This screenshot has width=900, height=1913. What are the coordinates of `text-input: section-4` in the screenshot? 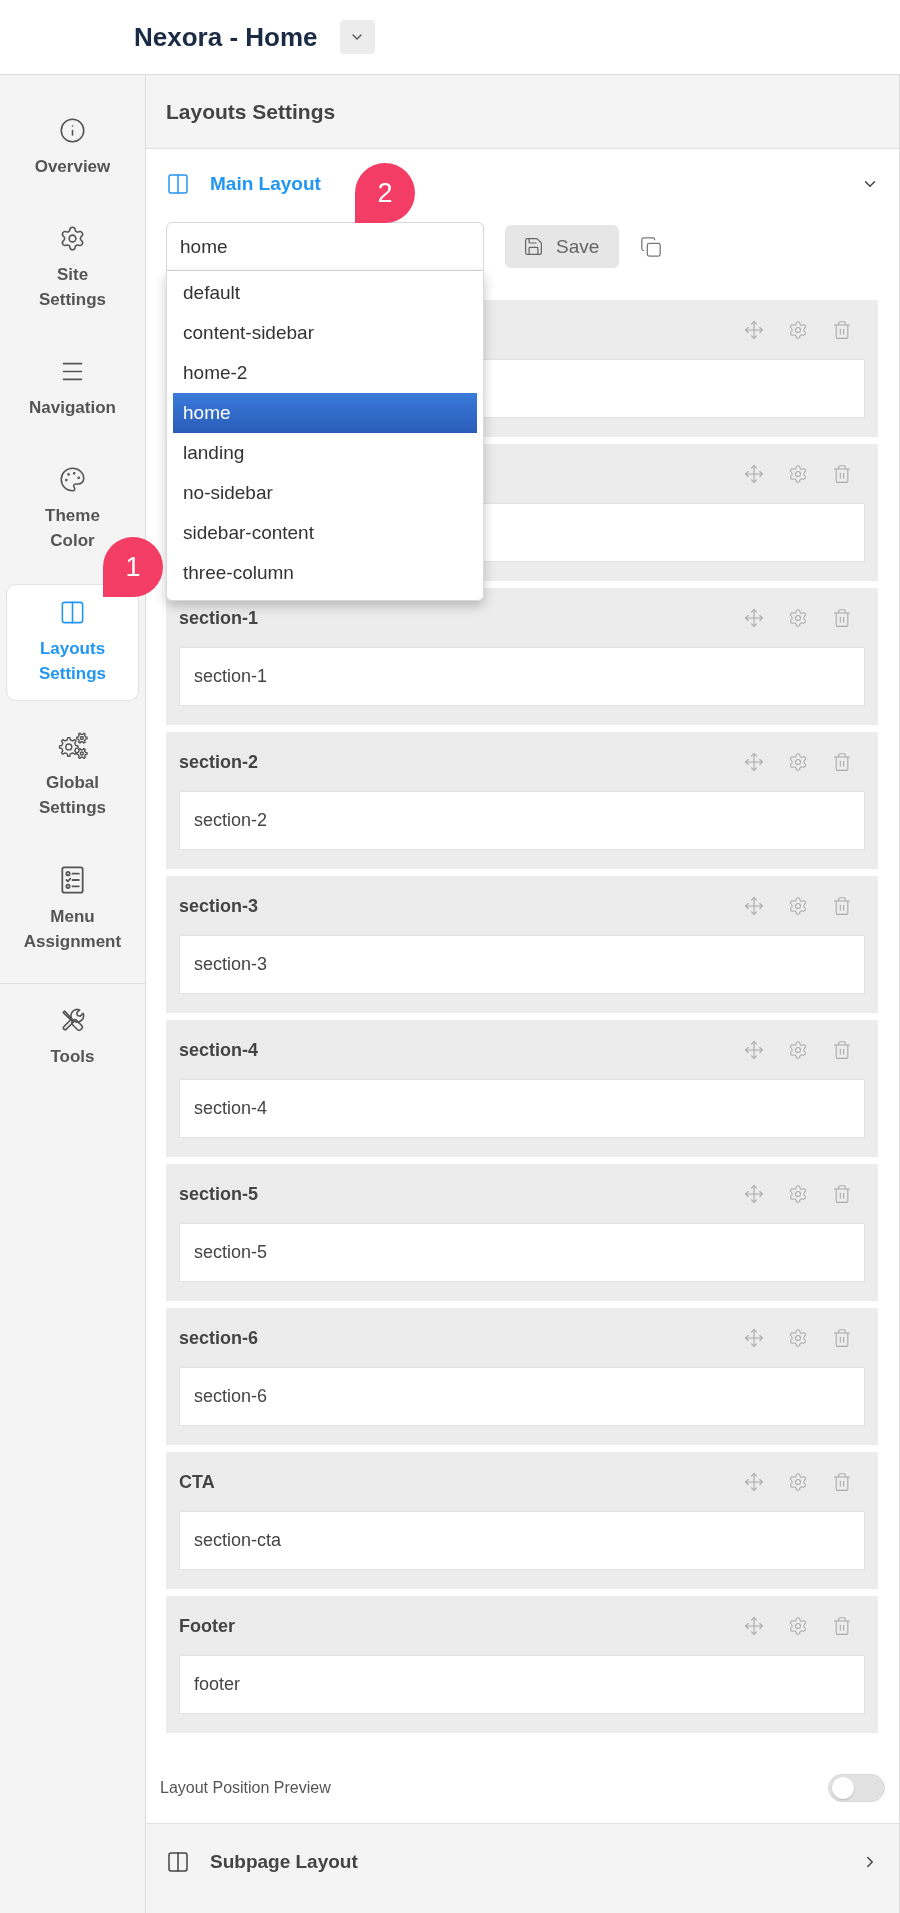 It's located at (522, 1108).